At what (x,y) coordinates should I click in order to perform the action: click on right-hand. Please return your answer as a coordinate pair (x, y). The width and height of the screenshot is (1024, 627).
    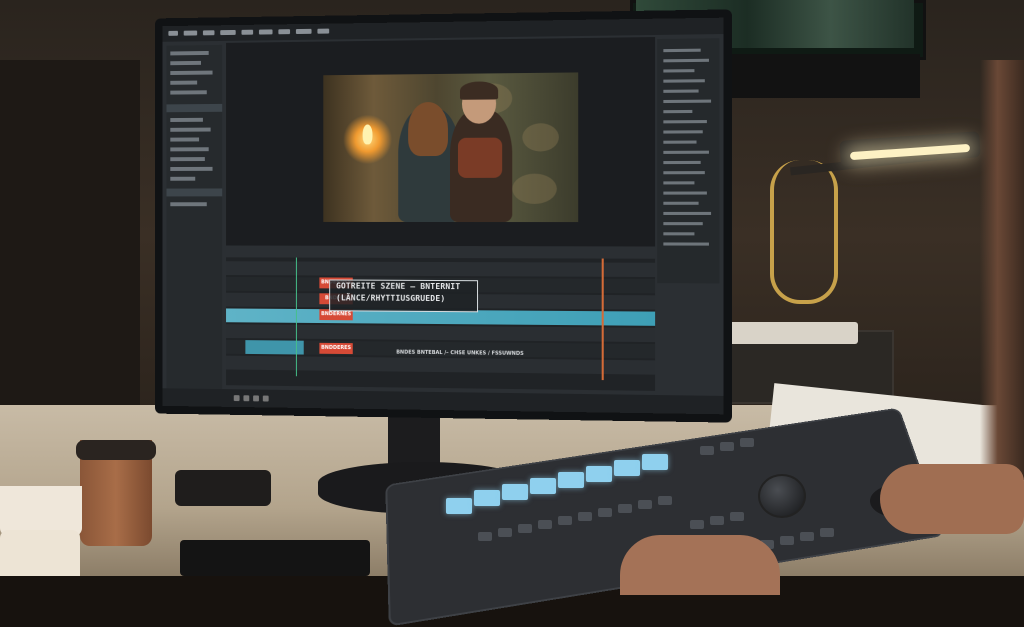
    Looking at the image, I should click on (952, 499).